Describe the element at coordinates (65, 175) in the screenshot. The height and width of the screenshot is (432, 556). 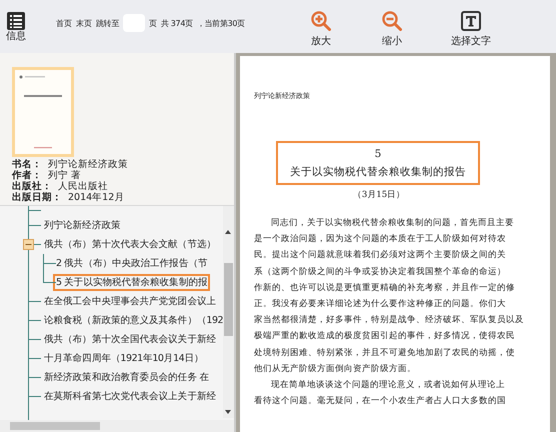
I see `field-value: 列宁 著` at that location.